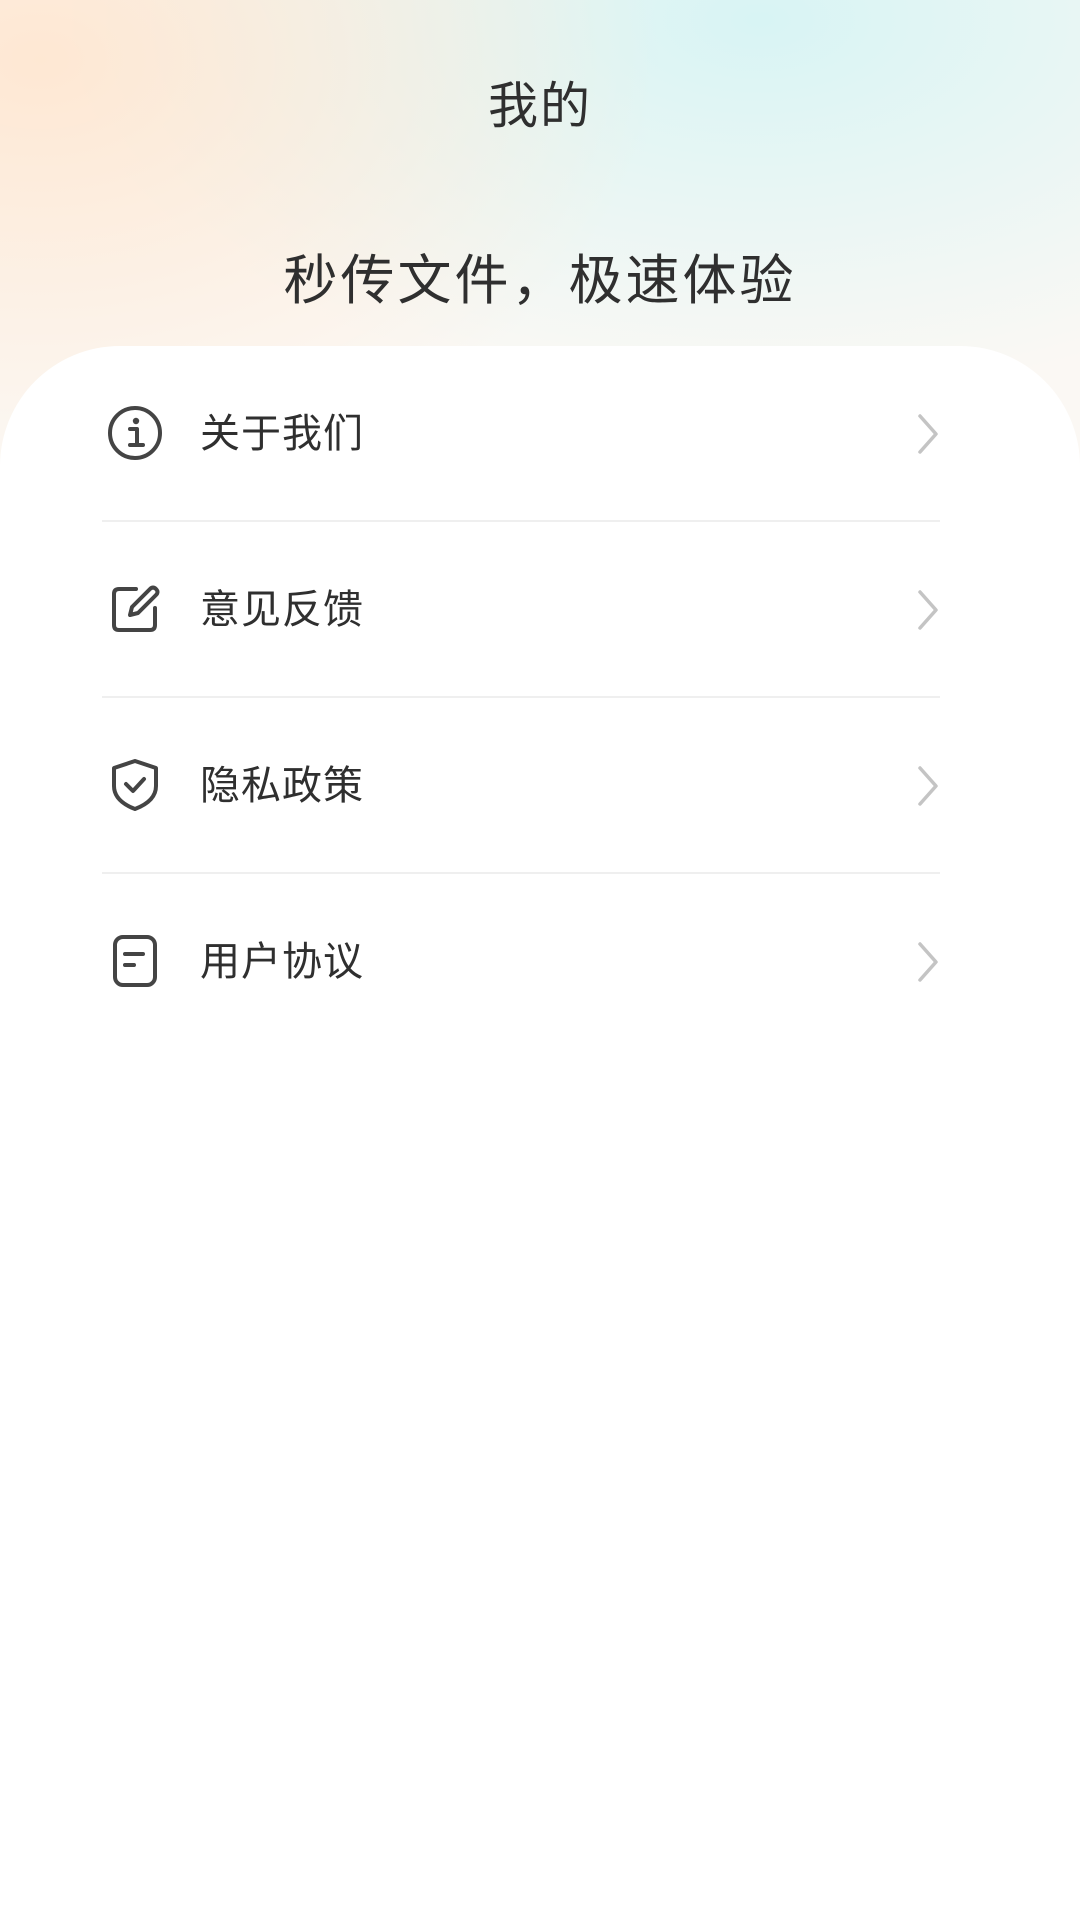 This screenshot has width=1080, height=1920. Describe the element at coordinates (521, 434) in the screenshot. I see `menu-item-about-us: 关于我们` at that location.